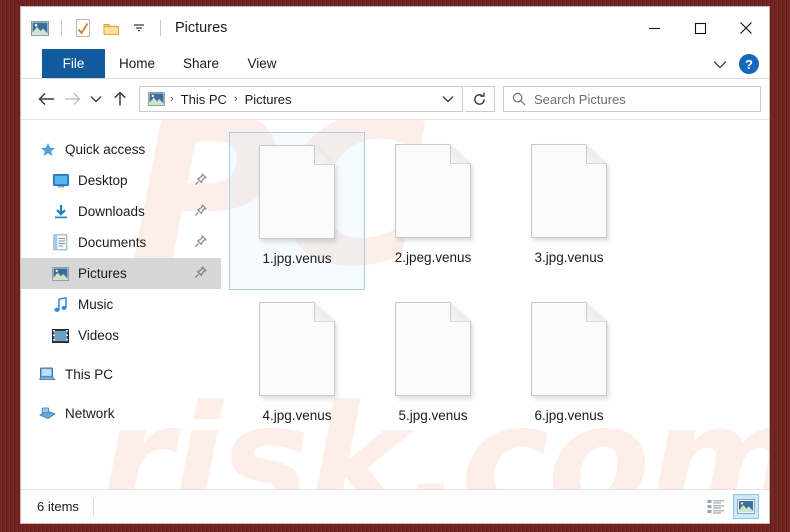  Describe the element at coordinates (73, 63) in the screenshot. I see `tab-file: File` at that location.